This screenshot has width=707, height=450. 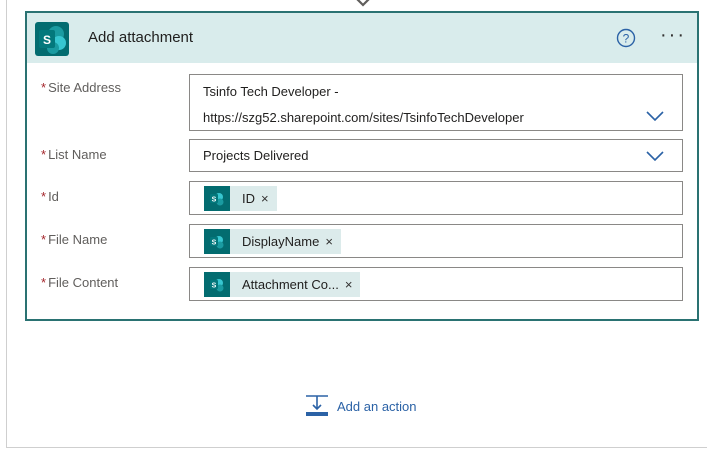 I want to click on add-an-action-label: Add an action, so click(x=377, y=406).